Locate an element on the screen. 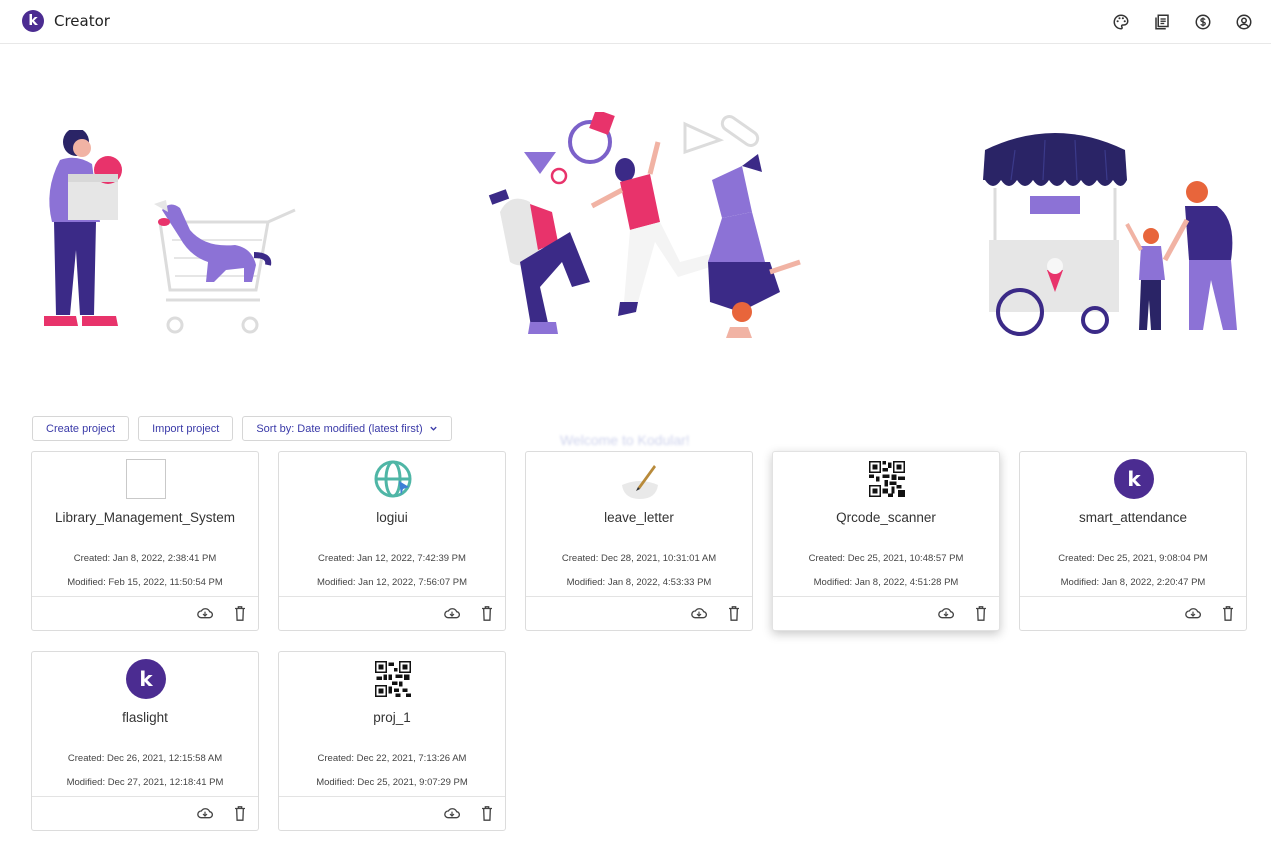  project-modified: Modified: Jan 8, 2022, 4:53:33 PM is located at coordinates (639, 582).